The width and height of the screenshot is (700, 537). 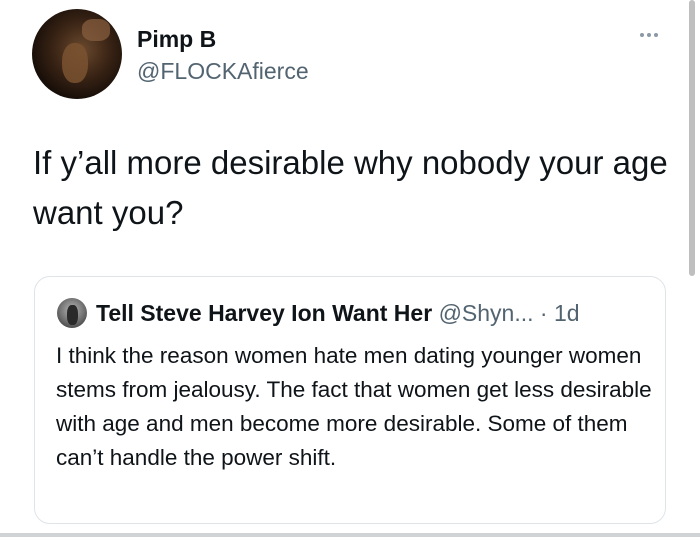 I want to click on quoted-author-avatar, so click(x=72, y=313).